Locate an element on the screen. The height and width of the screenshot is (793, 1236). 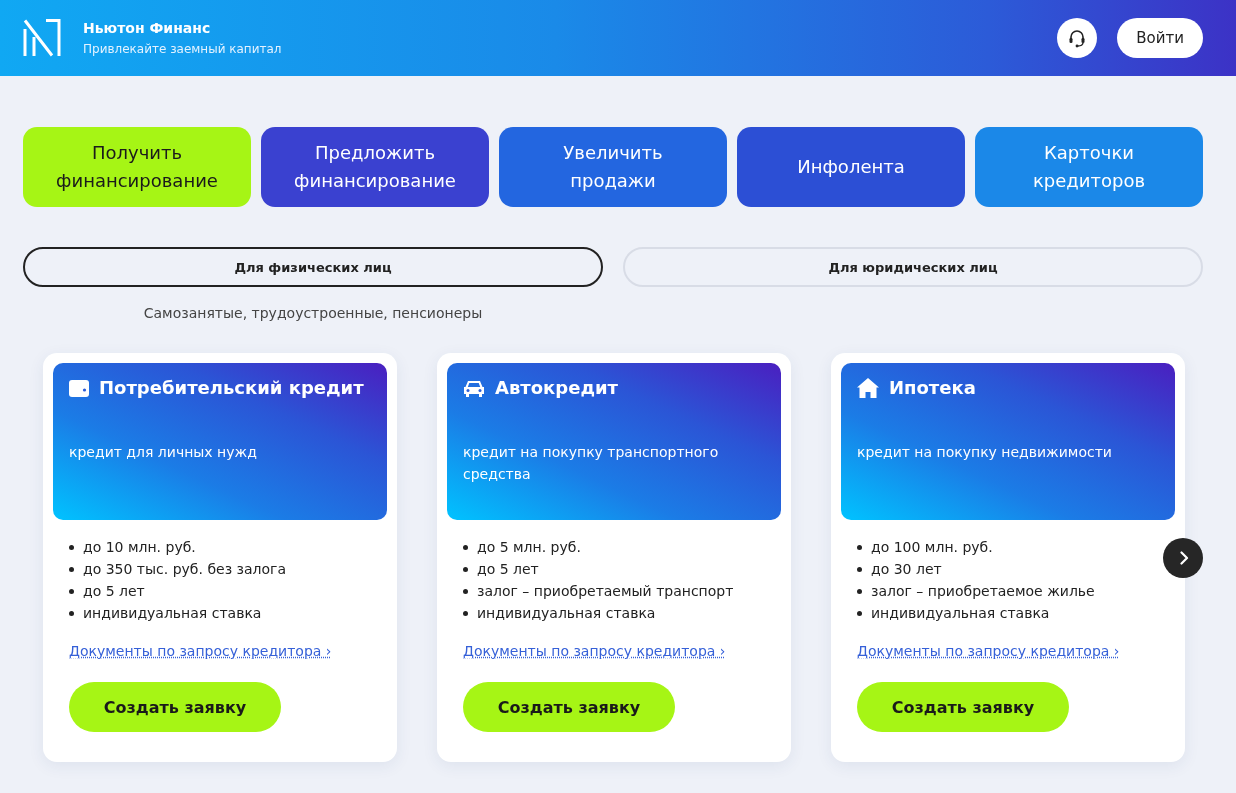
audience-tab: Для юридических лиц is located at coordinates (913, 267).